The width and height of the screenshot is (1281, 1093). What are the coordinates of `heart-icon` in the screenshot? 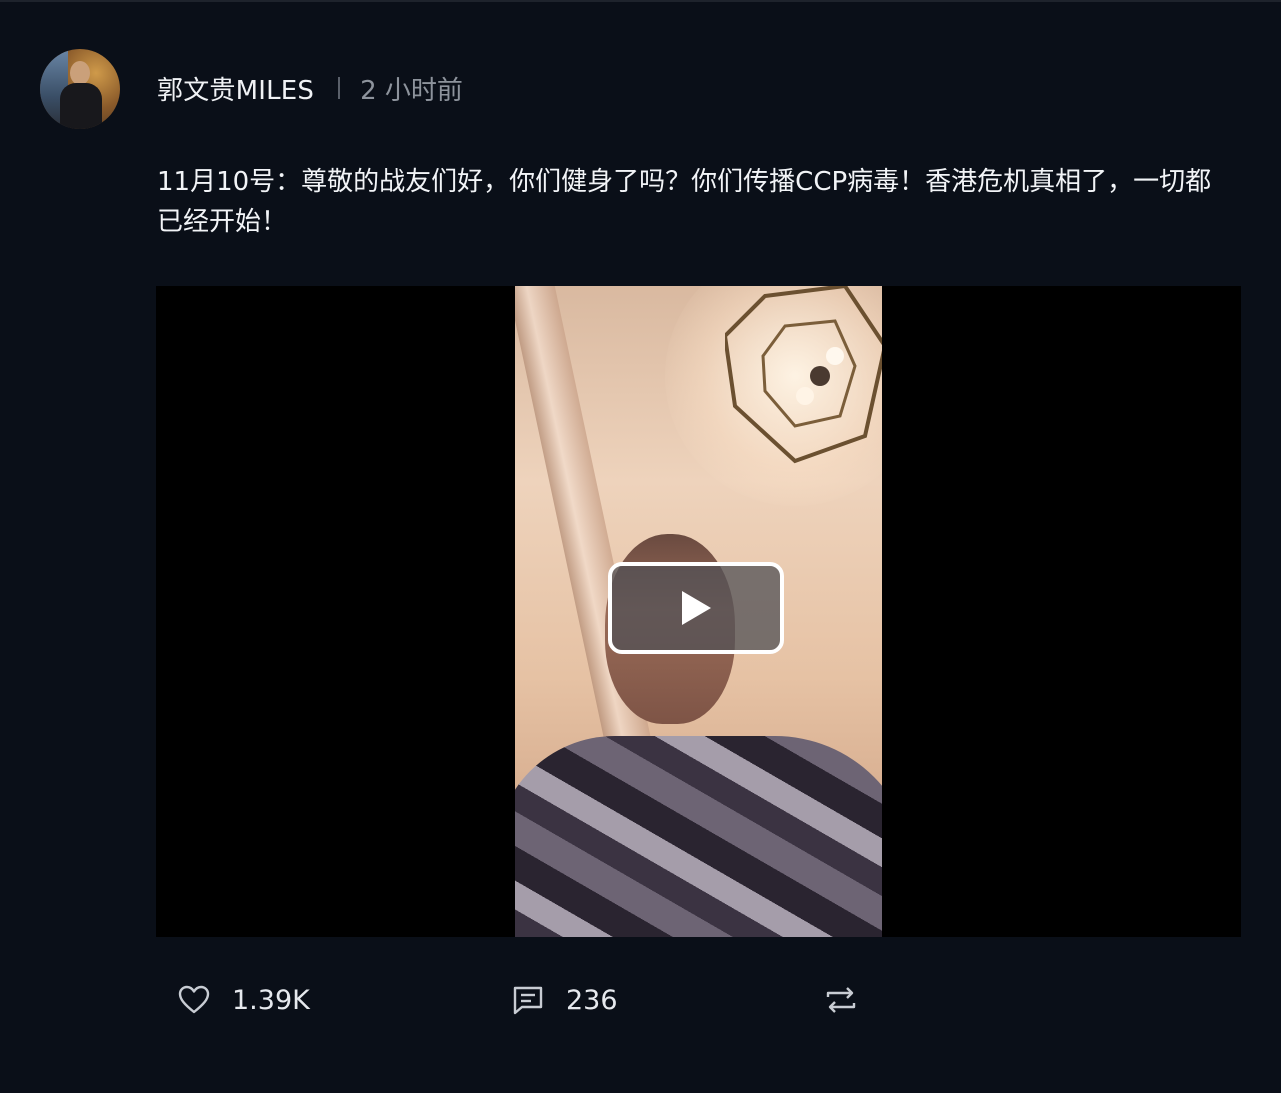 It's located at (194, 999).